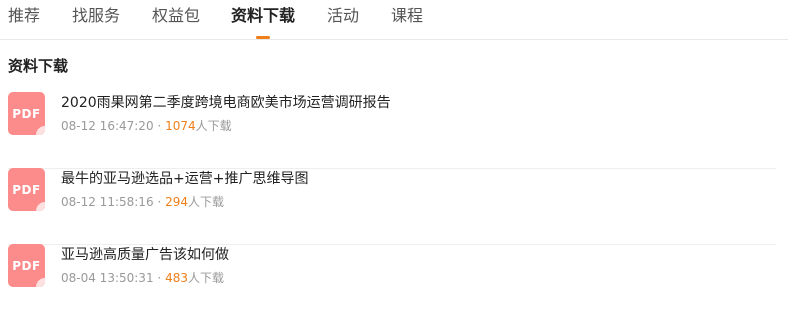 The height and width of the screenshot is (320, 788). What do you see at coordinates (176, 16) in the screenshot?
I see `tab-benefit-packs: 权益包` at bounding box center [176, 16].